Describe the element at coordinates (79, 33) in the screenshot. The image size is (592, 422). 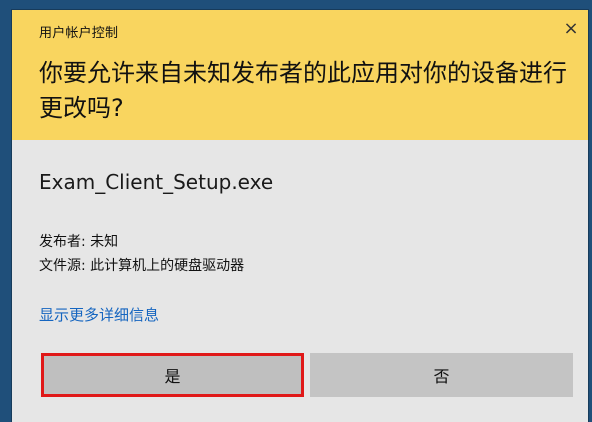
I see `dialog-title: 用户帐户控制` at that location.